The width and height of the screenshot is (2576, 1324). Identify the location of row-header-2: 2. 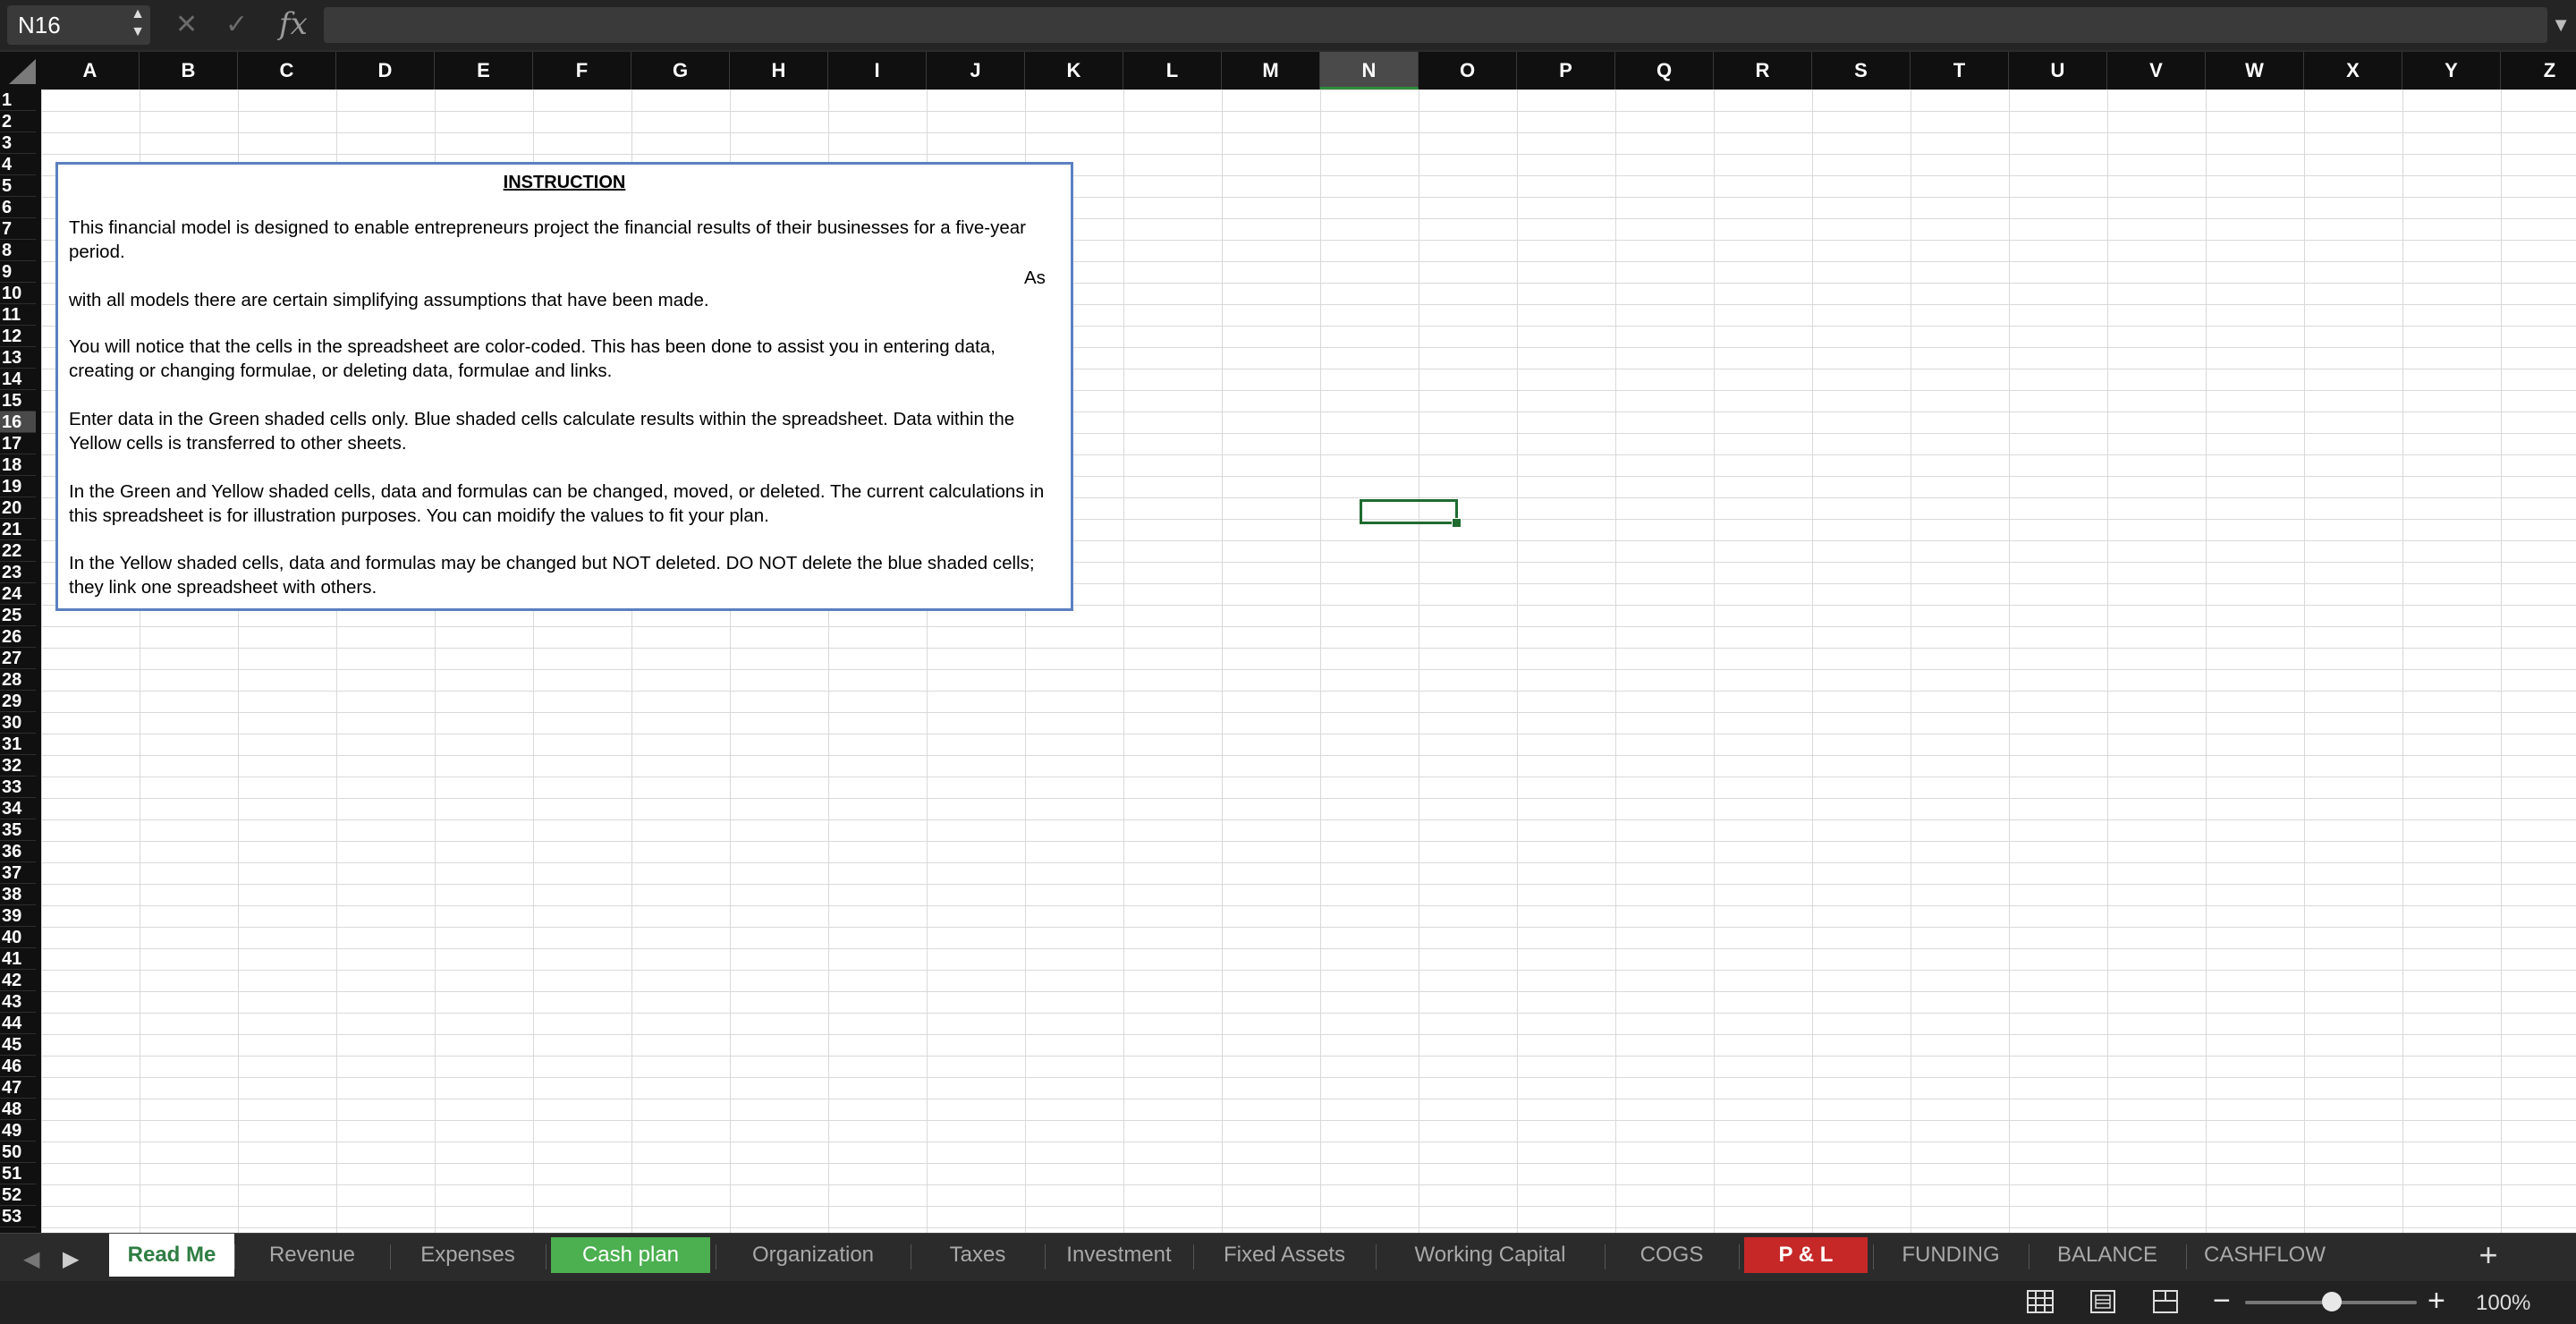
(18, 121).